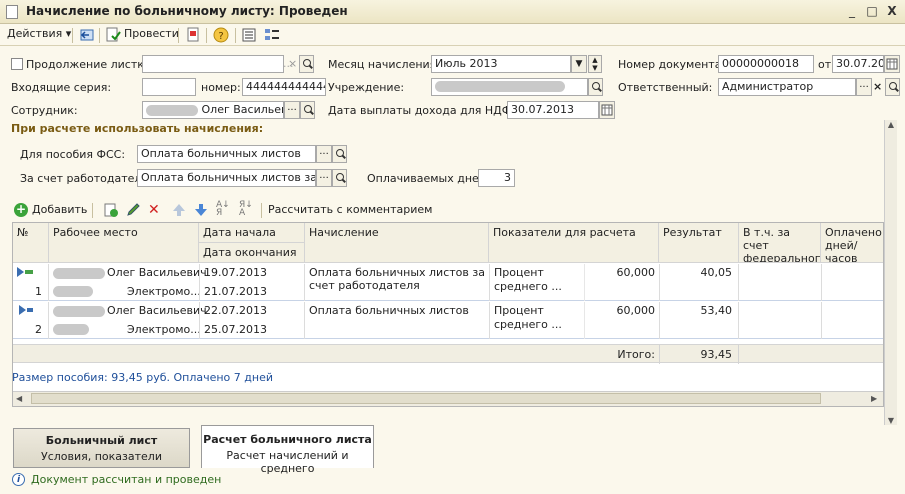 This screenshot has width=905, height=494. Describe the element at coordinates (252, 320) in the screenshot. I see `dates-cell: 22.07.2013 25.07.2013` at that location.